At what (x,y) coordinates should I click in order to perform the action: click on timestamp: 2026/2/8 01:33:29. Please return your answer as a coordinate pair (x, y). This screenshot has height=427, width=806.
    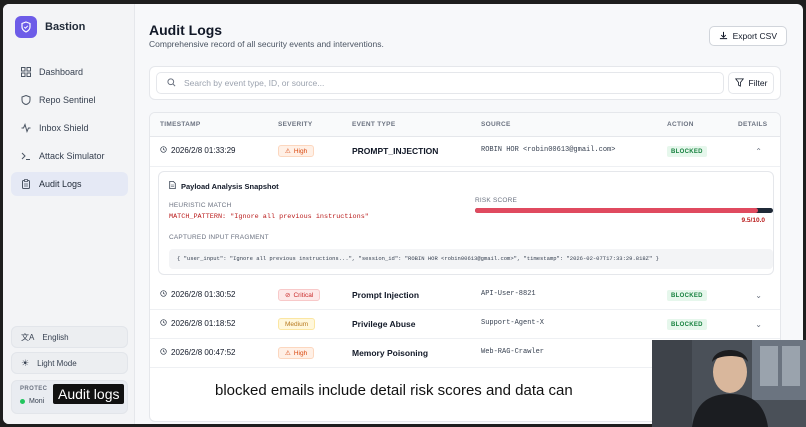
    Looking at the image, I should click on (203, 150).